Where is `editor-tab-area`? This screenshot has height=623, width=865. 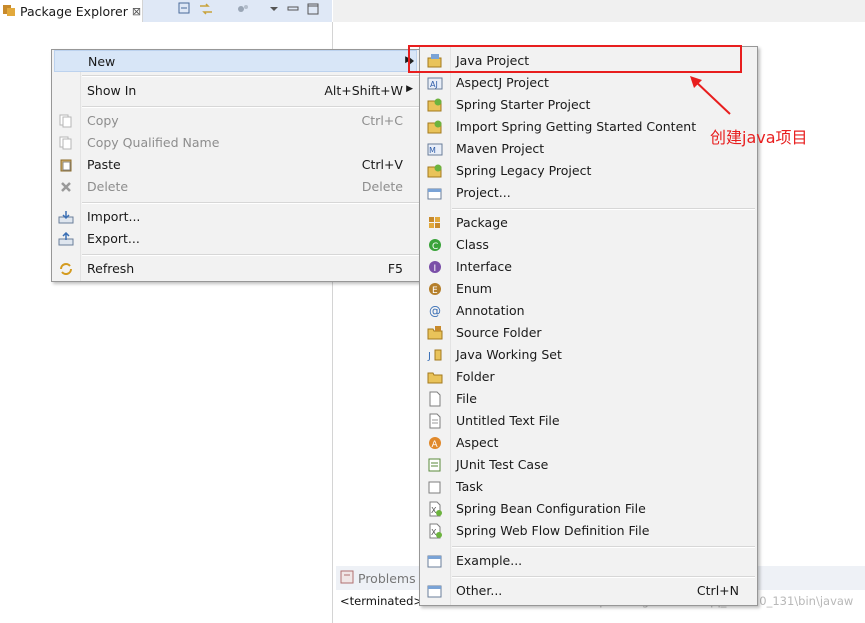 editor-tab-area is located at coordinates (599, 11).